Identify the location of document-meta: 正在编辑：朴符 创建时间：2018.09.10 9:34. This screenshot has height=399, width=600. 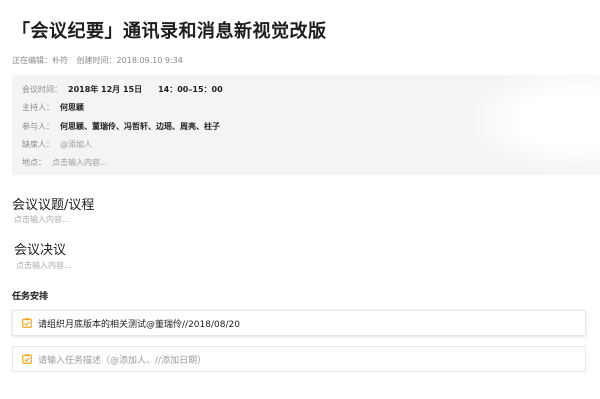
(100, 60).